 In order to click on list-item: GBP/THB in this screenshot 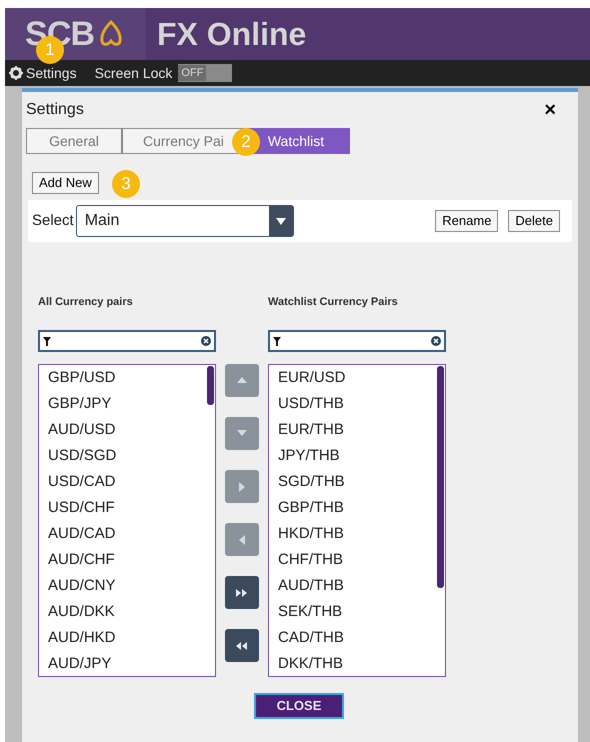, I will do `click(357, 508)`.